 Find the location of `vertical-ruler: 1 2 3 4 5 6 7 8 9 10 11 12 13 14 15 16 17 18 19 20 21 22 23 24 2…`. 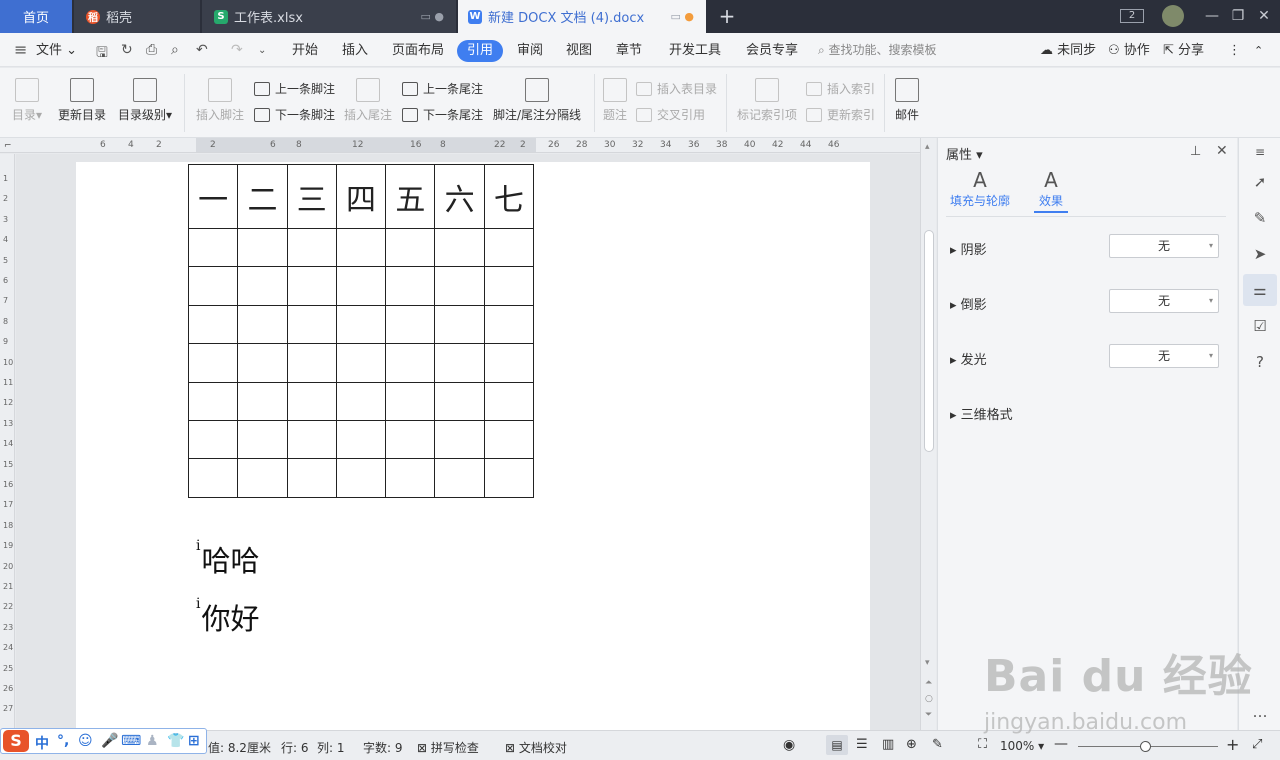

vertical-ruler: 1 2 3 4 5 6 7 8 9 10 11 12 13 14 15 16 17 18 19 20 21 22 23 24 2… is located at coordinates (7, 442).